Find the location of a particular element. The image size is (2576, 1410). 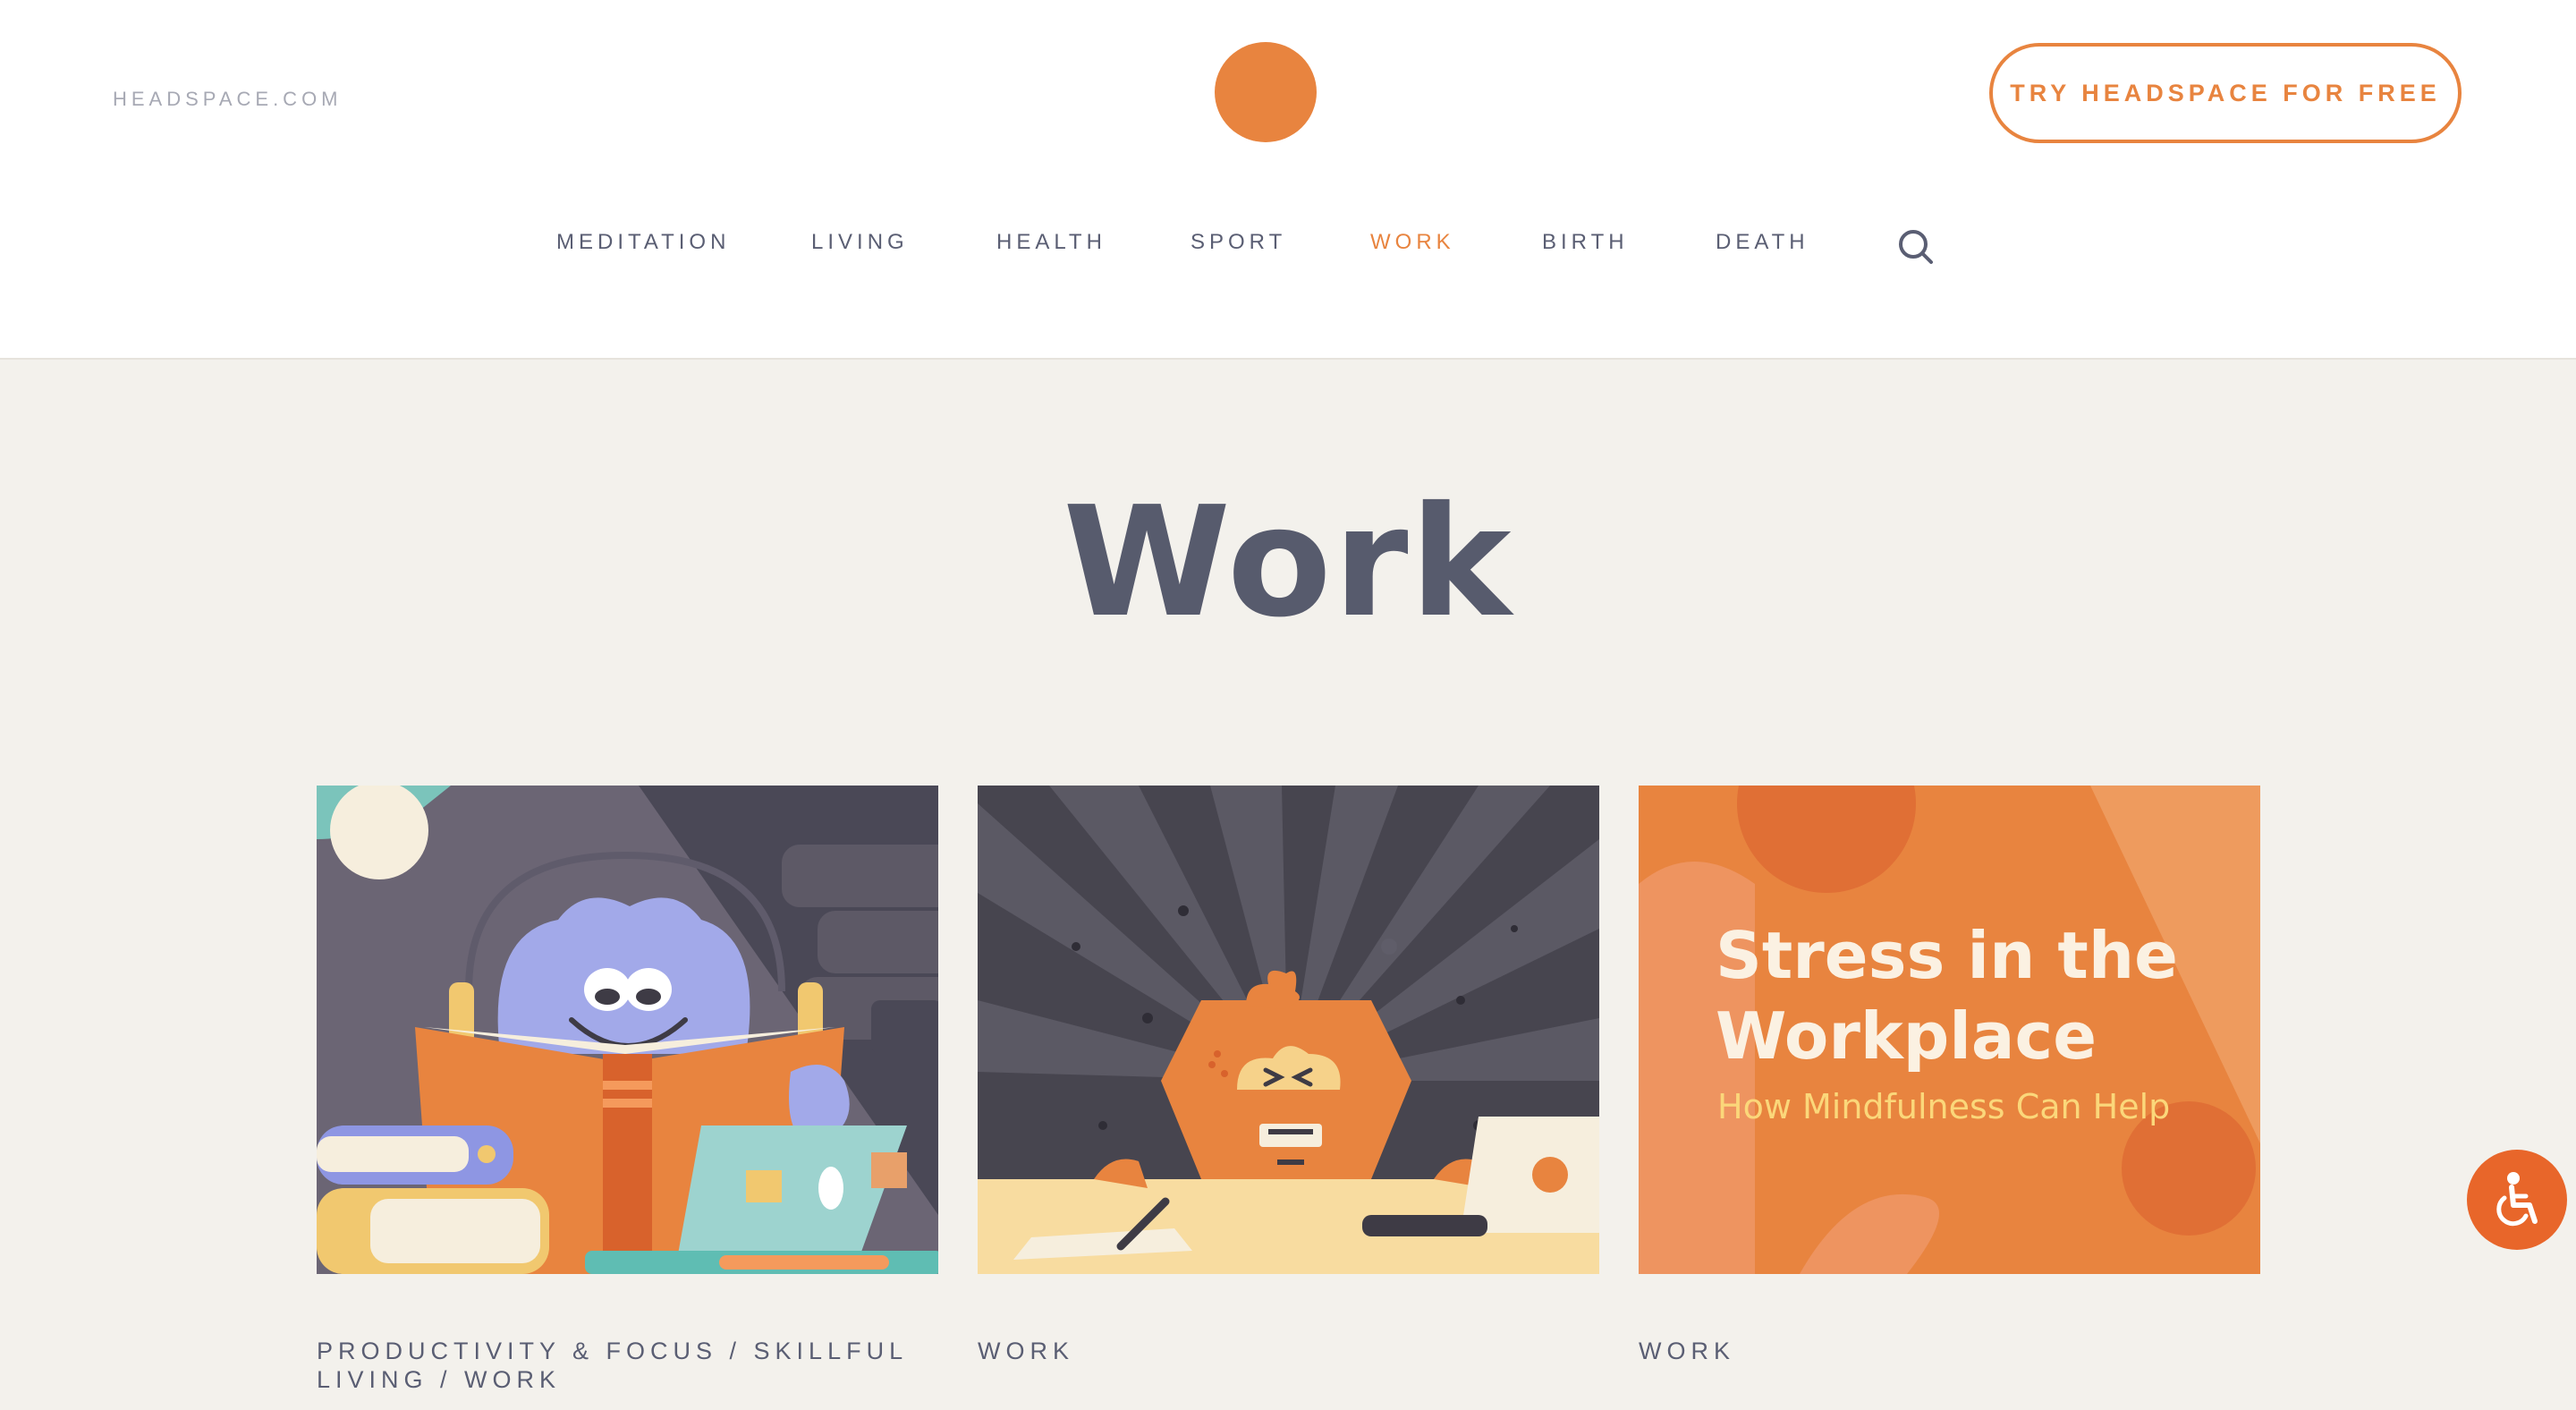

card-image-stressed is located at coordinates (1288, 1030).